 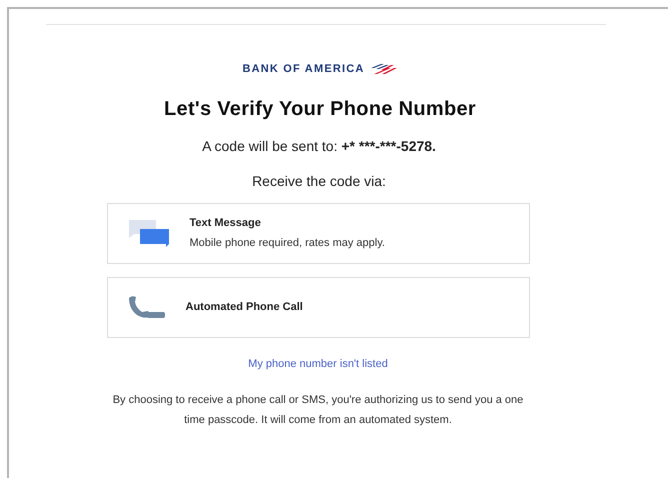 What do you see at coordinates (319, 181) in the screenshot?
I see `receive-prompt: Receive the code via:` at bounding box center [319, 181].